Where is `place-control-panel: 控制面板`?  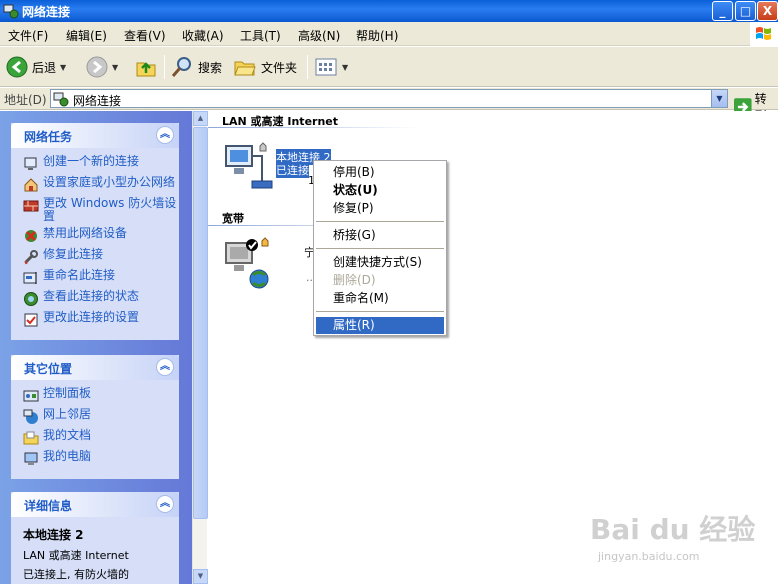
place-control-panel: 控制面板 is located at coordinates (101, 395).